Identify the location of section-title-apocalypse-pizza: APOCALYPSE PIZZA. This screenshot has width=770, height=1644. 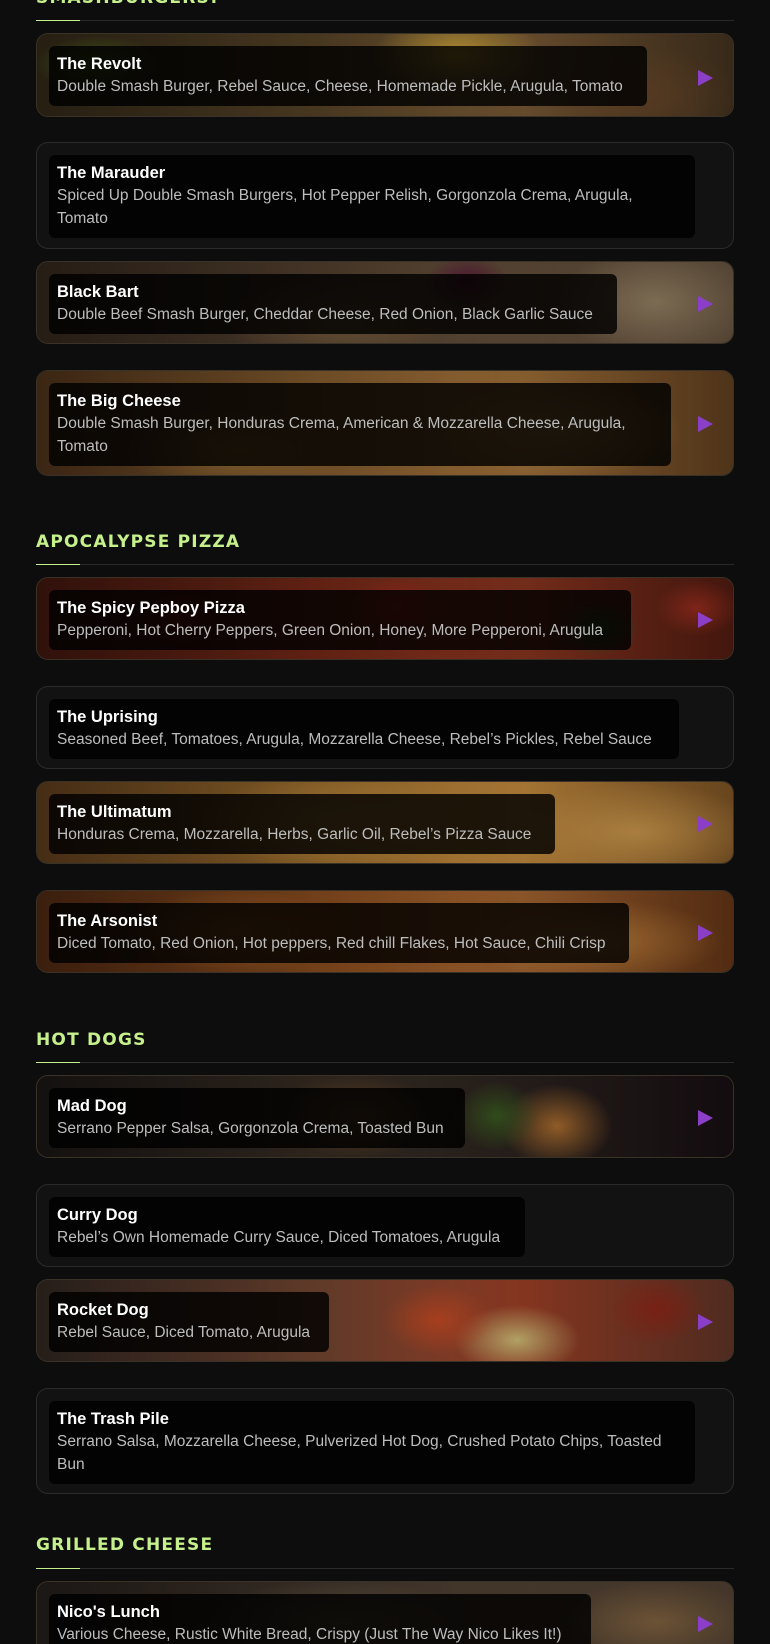
(138, 542).